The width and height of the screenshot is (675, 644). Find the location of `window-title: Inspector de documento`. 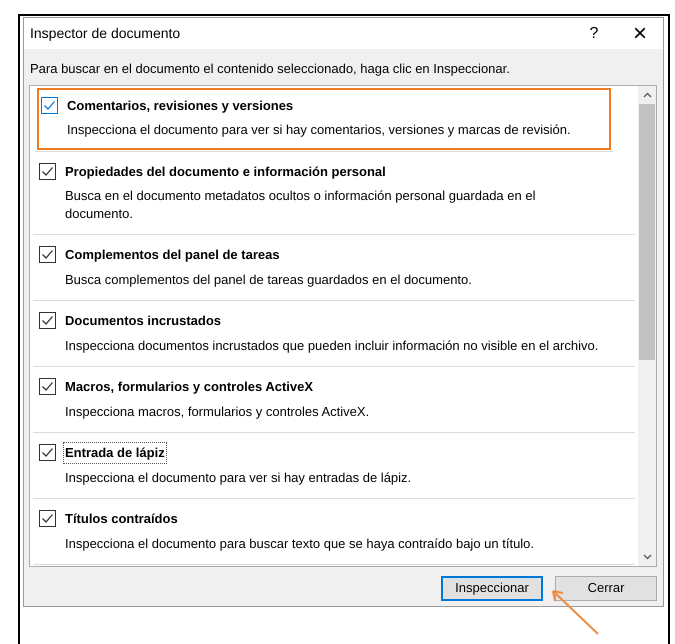

window-title: Inspector de documento is located at coordinates (106, 33).